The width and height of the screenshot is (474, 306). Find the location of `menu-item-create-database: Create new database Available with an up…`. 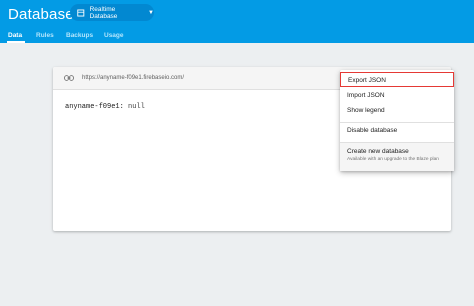

menu-item-create-database: Create new database Available with an up… is located at coordinates (397, 157).